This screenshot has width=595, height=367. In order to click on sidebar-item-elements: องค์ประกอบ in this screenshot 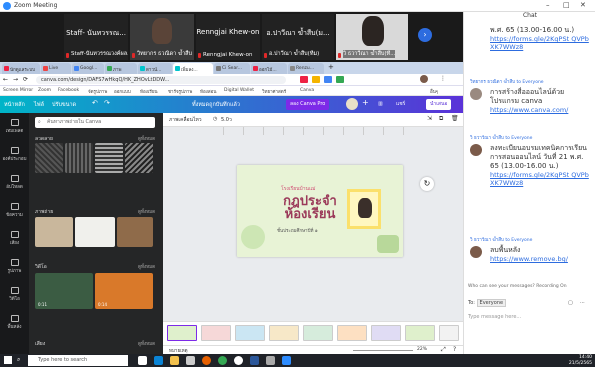, I will do `click(14, 154)`.